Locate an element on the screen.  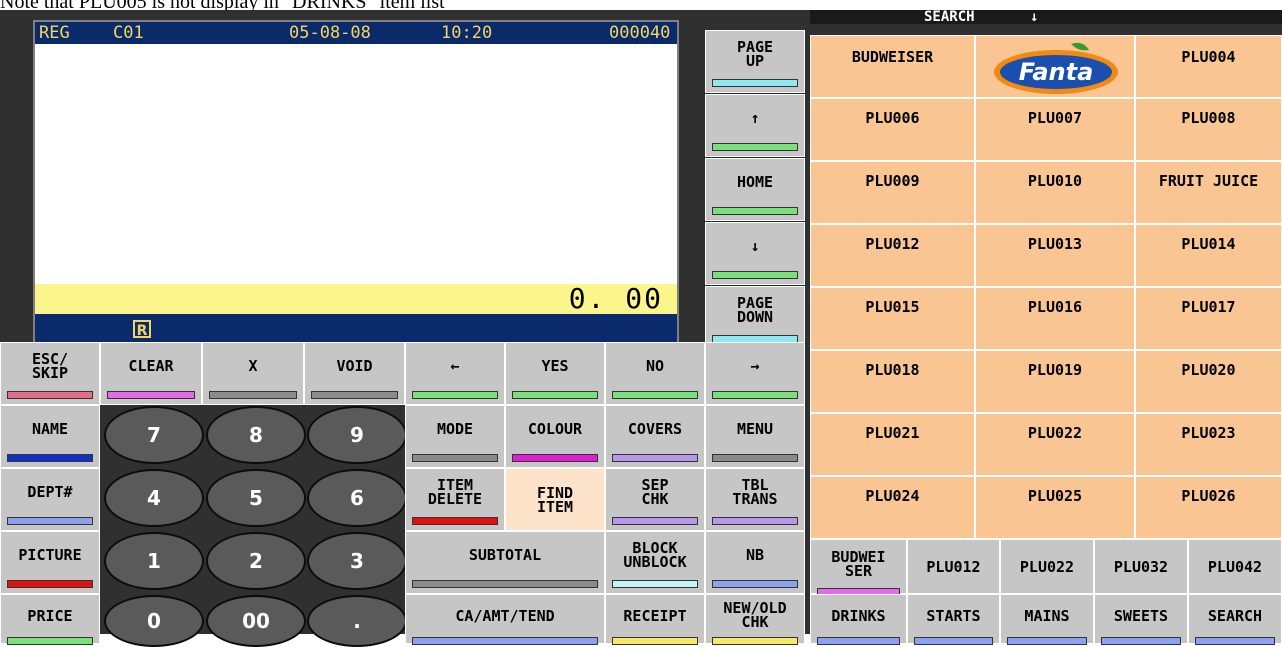
home-key: HOME is located at coordinates (755, 189).